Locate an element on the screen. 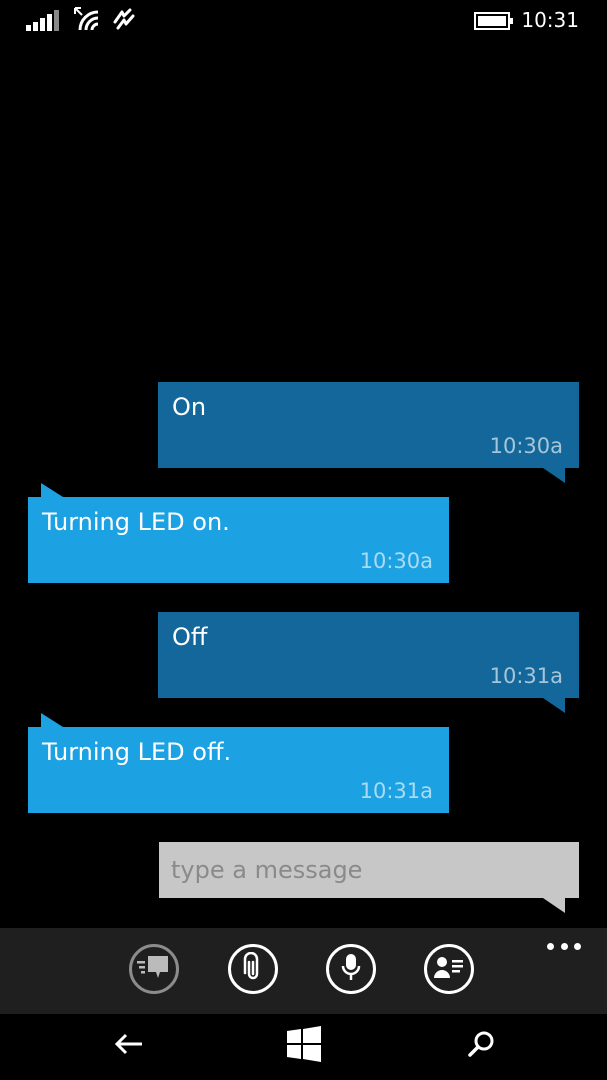 The width and height of the screenshot is (607, 1080). switch-conversation-button is located at coordinates (154, 969).